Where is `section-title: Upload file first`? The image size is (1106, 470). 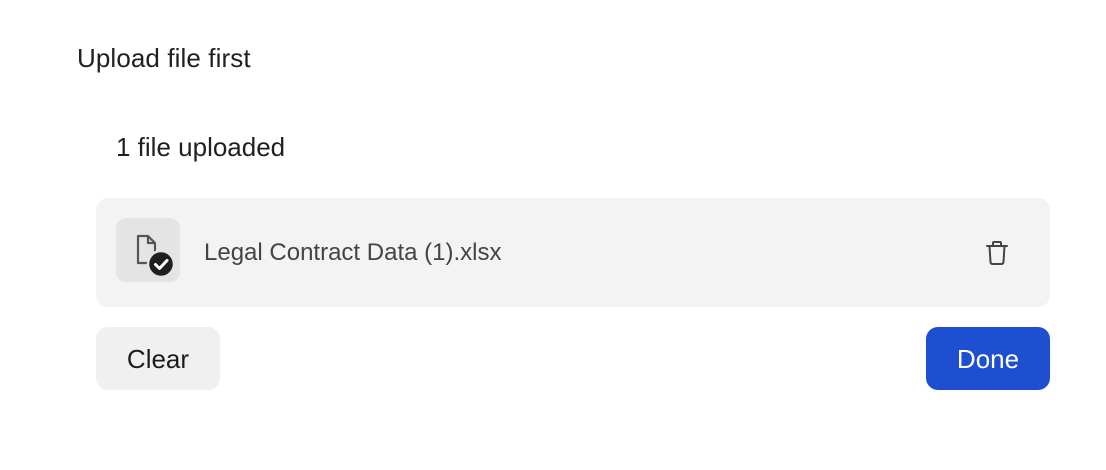 section-title: Upload file first is located at coordinates (164, 58).